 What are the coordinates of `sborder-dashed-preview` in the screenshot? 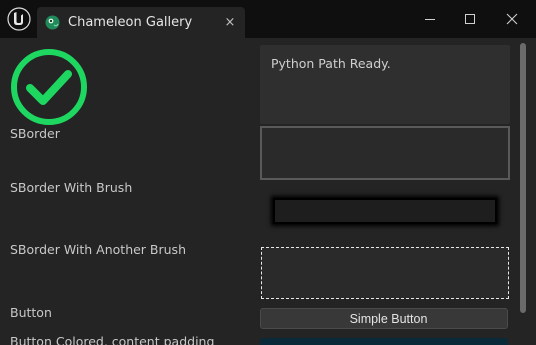 It's located at (385, 273).